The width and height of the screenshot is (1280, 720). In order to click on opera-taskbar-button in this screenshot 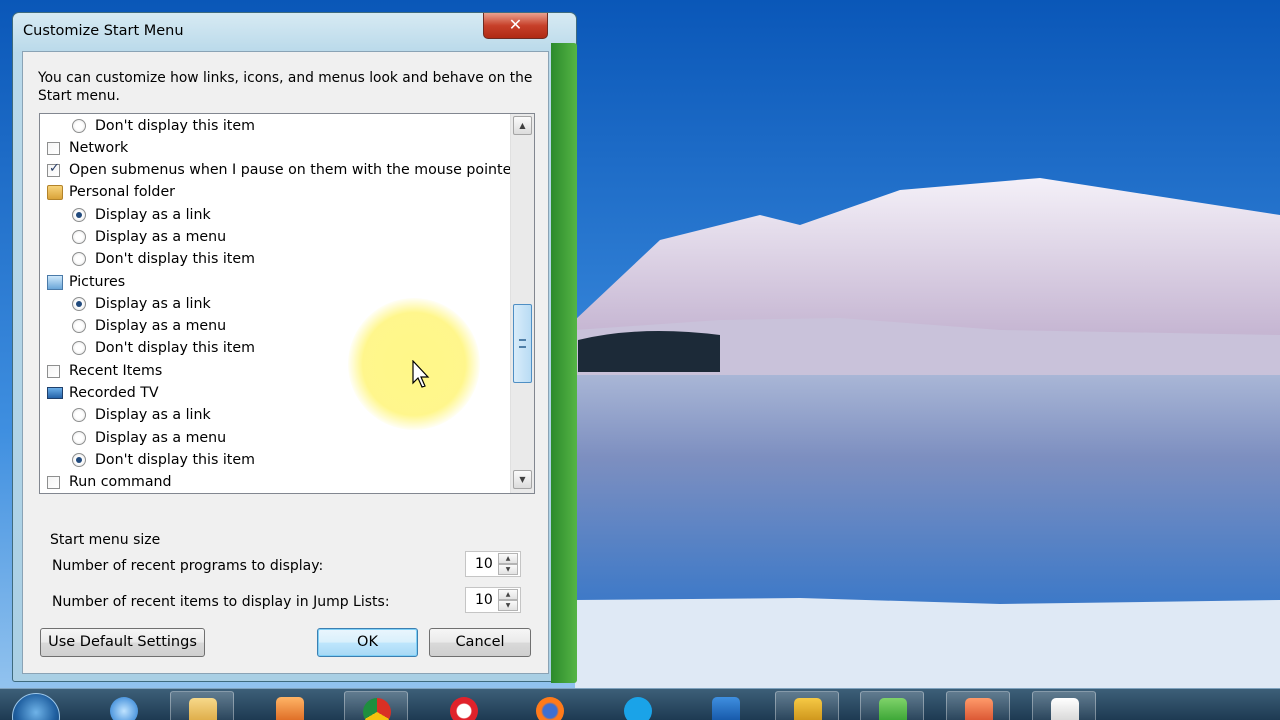, I will do `click(464, 705)`.